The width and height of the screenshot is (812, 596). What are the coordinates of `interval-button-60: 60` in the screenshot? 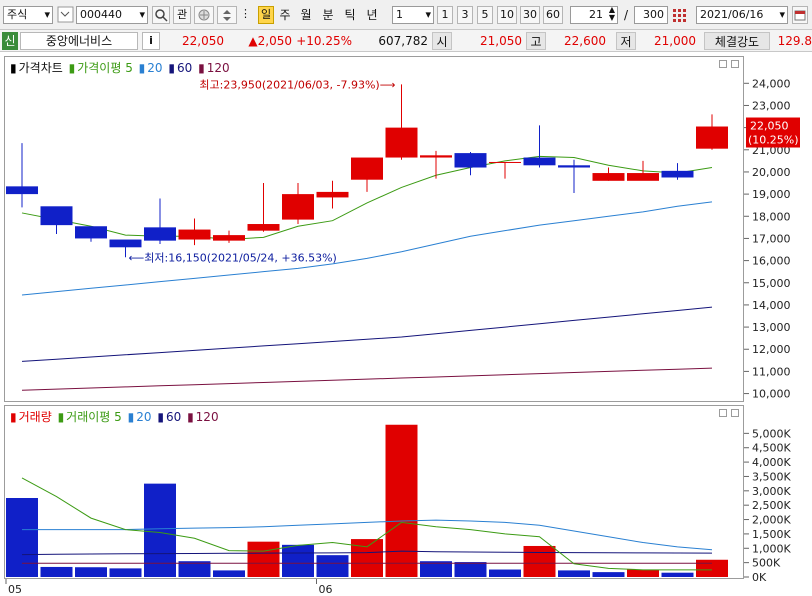 It's located at (553, 15).